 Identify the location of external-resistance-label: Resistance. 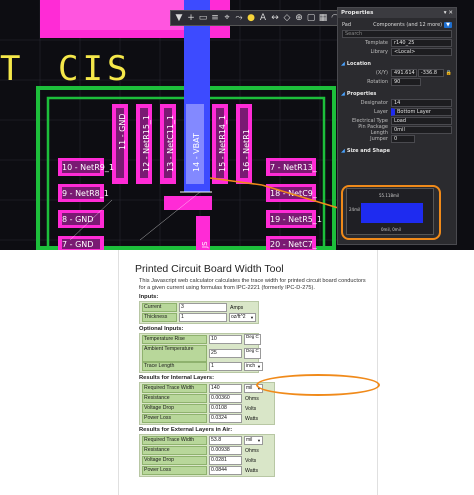
(174, 450).